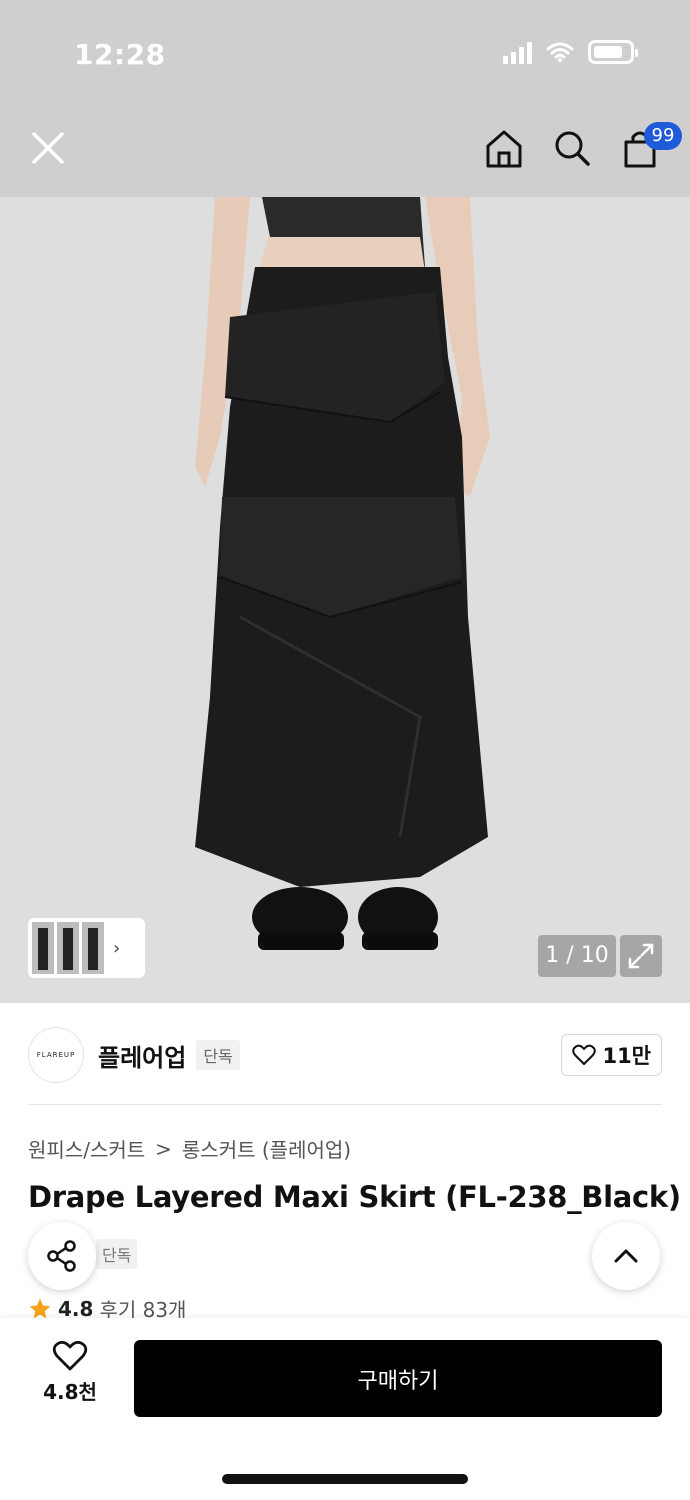  I want to click on brand-favorite-button: 11만, so click(611, 1055).